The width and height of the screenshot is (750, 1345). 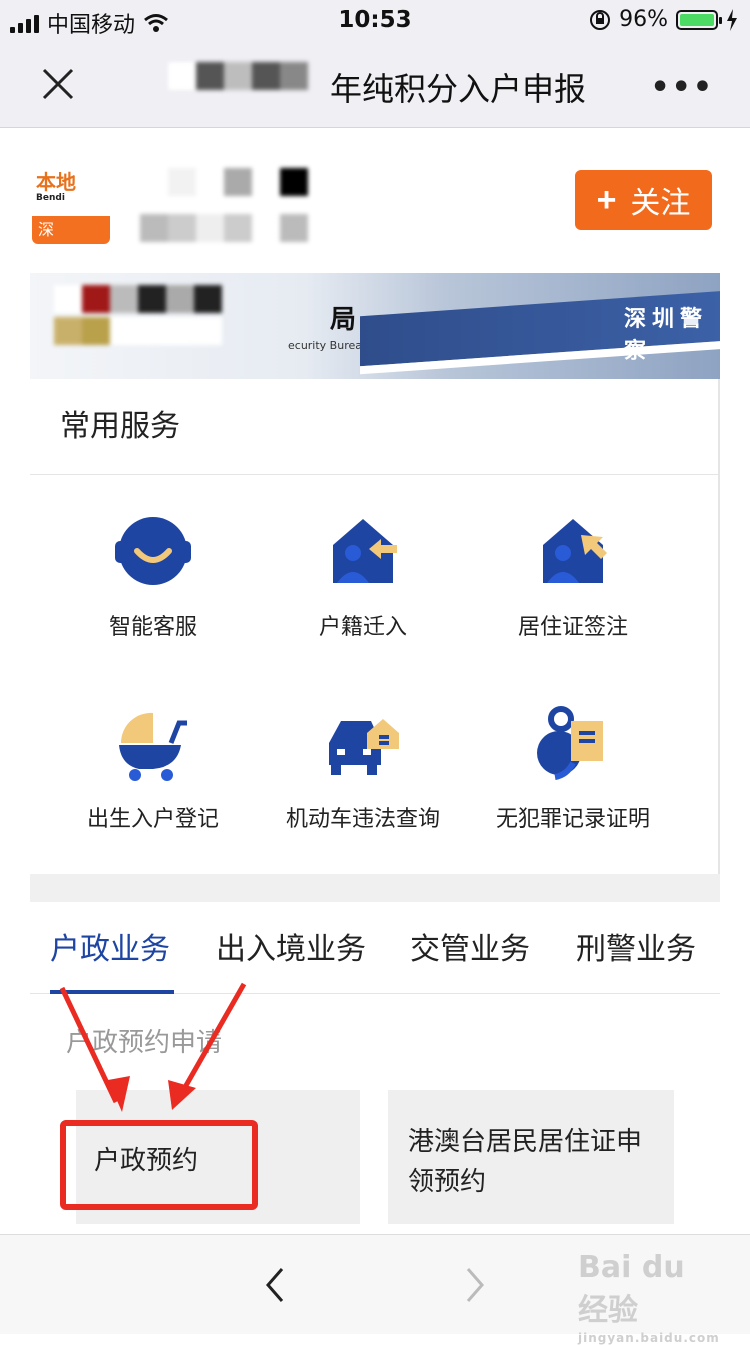 What do you see at coordinates (375, 888) in the screenshot?
I see `section-separator` at bounding box center [375, 888].